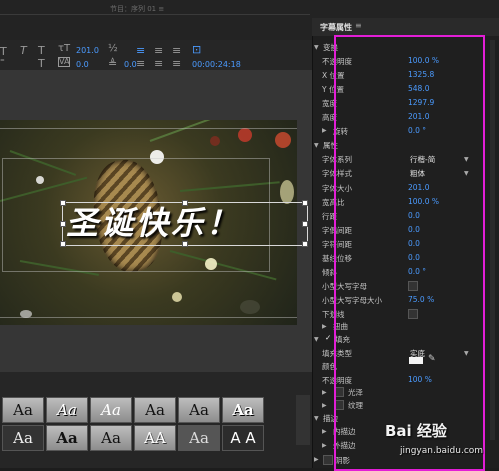 This screenshot has width=499, height=471. Describe the element at coordinates (358, 25) in the screenshot. I see `panel-menu-icon: ≡` at that location.